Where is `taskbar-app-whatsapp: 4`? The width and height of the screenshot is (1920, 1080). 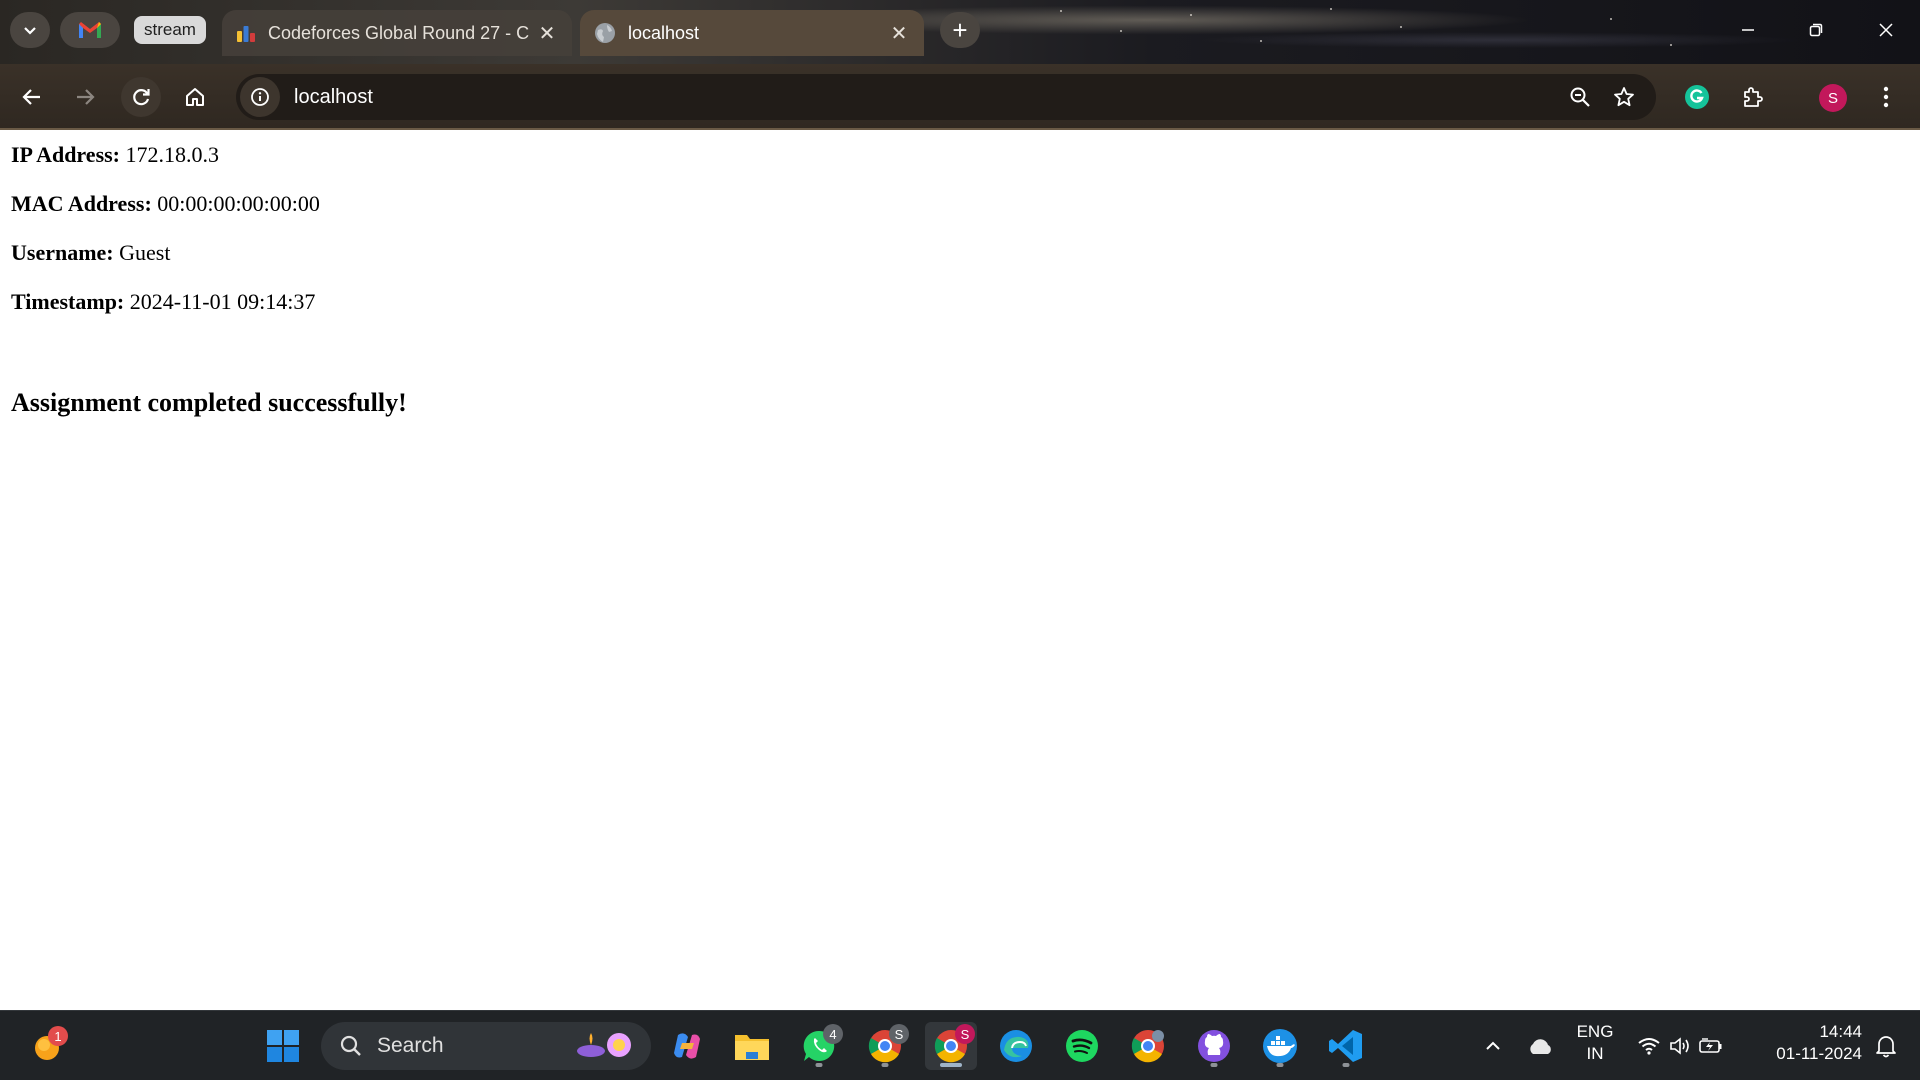
taskbar-app-whatsapp: 4 is located at coordinates (819, 1046).